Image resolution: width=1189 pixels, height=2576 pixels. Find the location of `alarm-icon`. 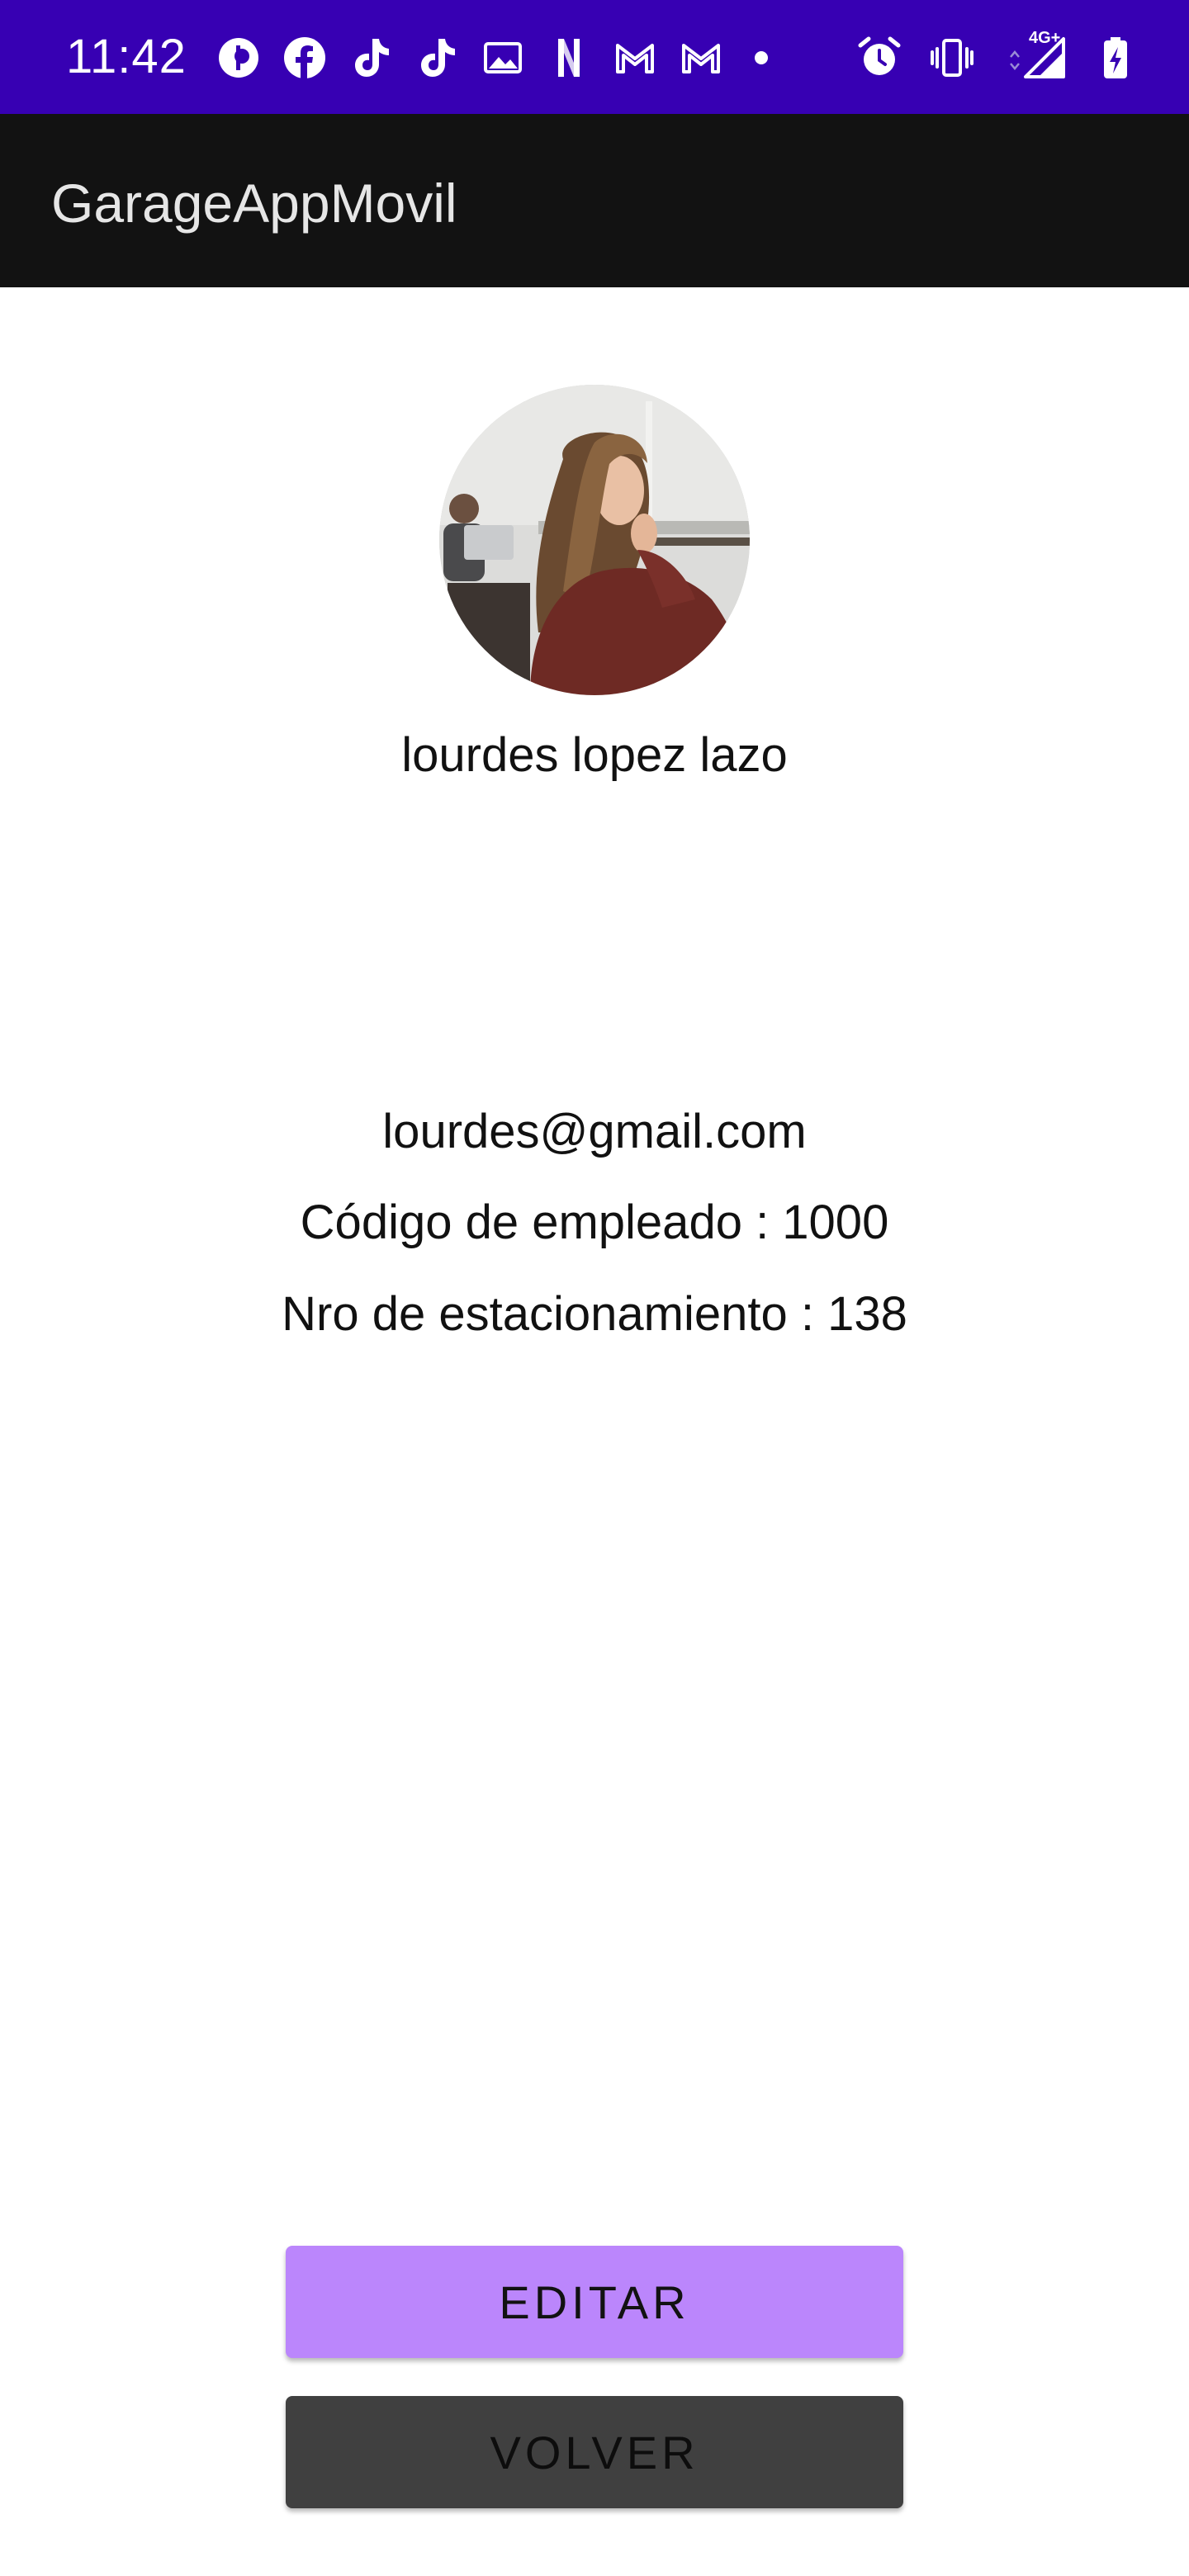

alarm-icon is located at coordinates (879, 58).